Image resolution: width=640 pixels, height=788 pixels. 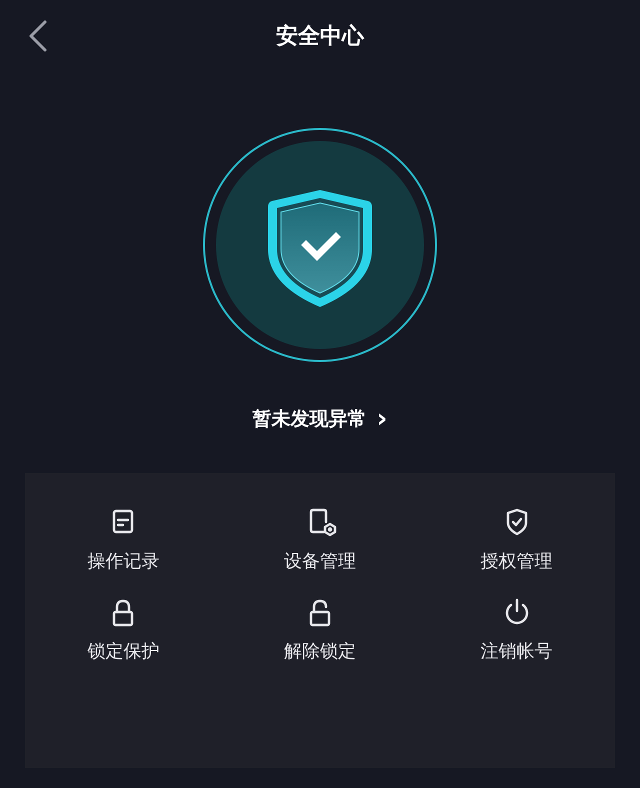 What do you see at coordinates (516, 537) in the screenshot?
I see `action-item: 授权管理` at bounding box center [516, 537].